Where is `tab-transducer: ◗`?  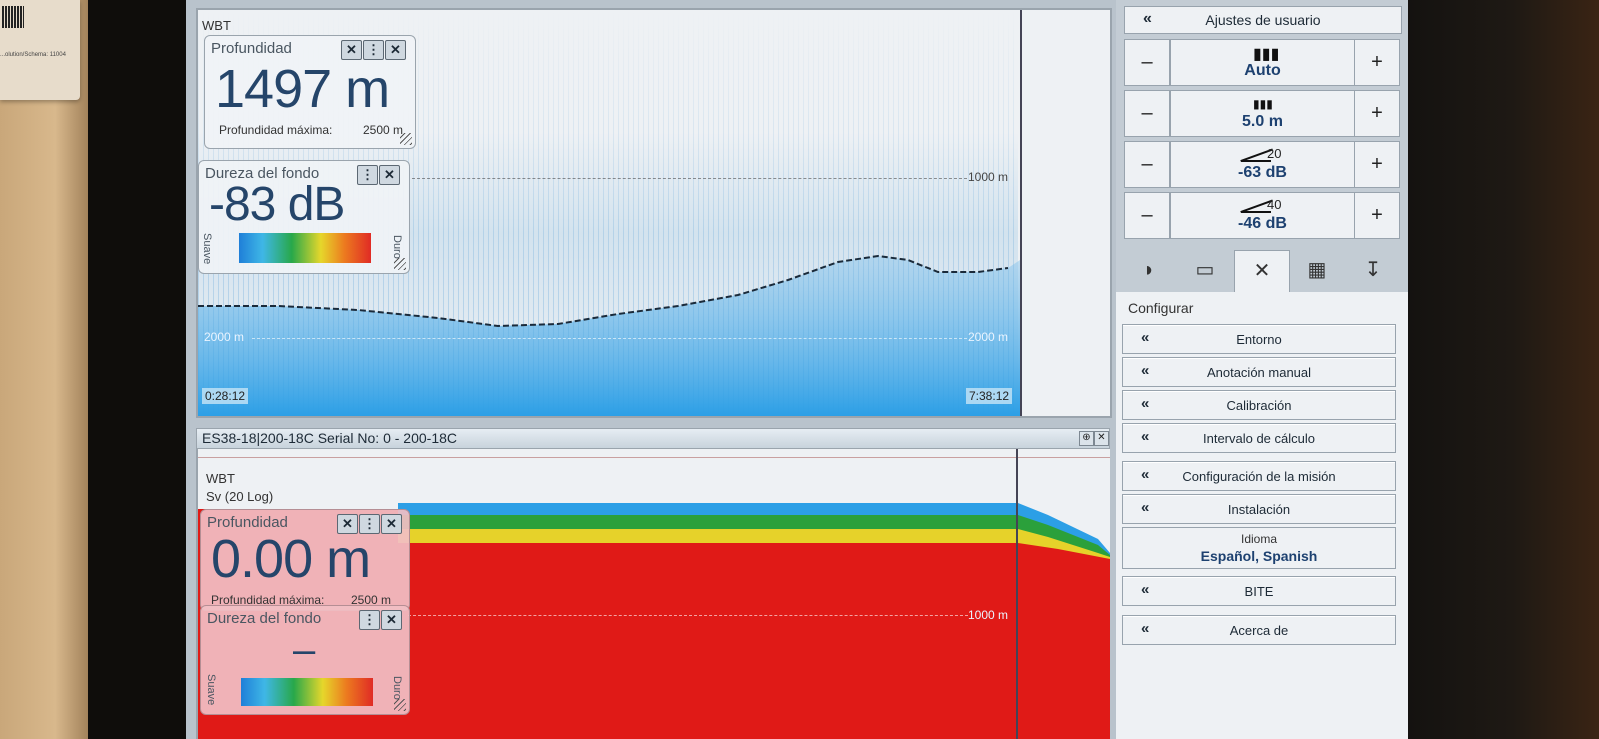
tab-transducer: ◗ is located at coordinates (1149, 270).